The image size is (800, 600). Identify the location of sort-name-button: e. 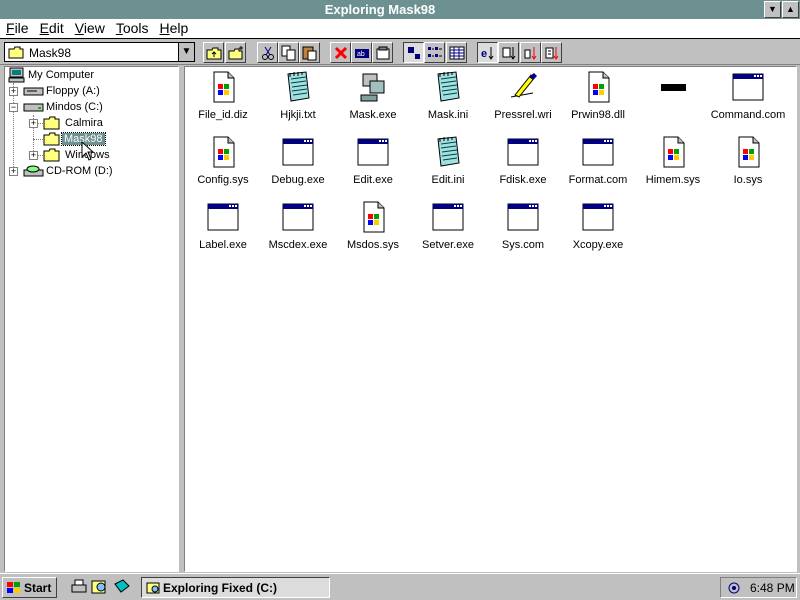
(487, 52).